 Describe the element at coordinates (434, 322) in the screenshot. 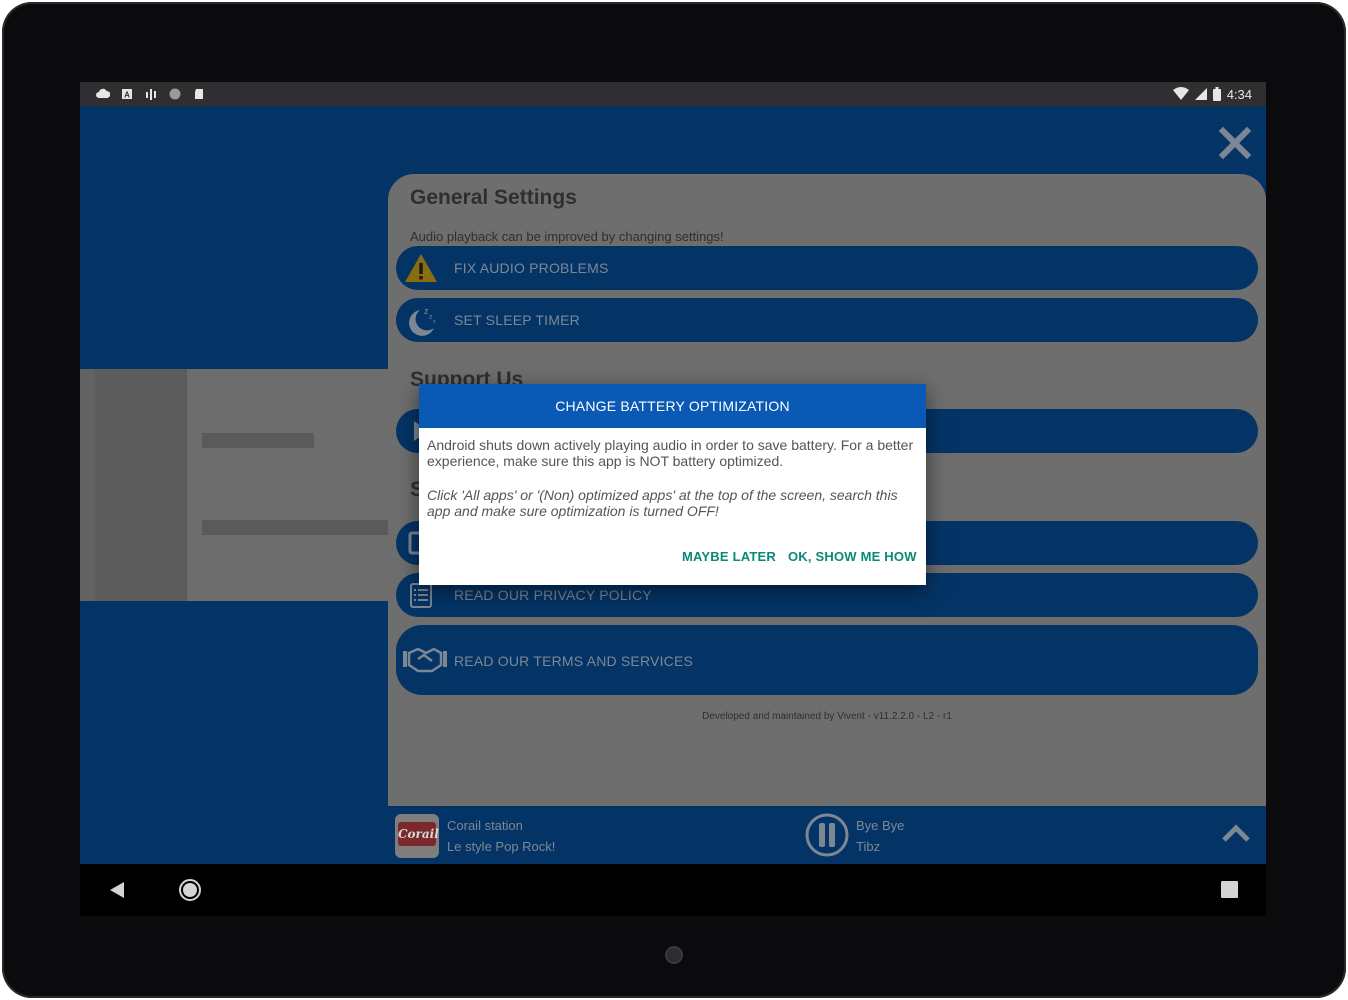

I see `svg-text: z` at that location.